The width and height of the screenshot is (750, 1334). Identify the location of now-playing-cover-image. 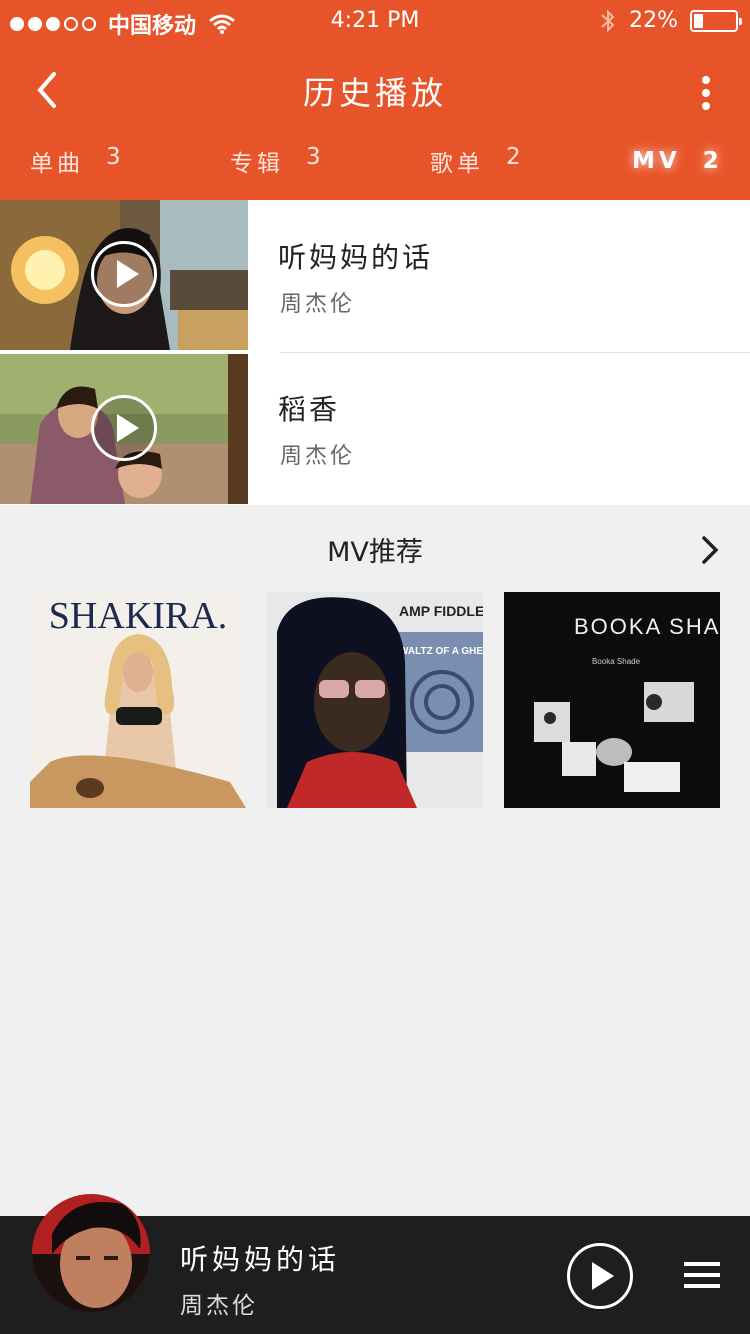
(91, 1253).